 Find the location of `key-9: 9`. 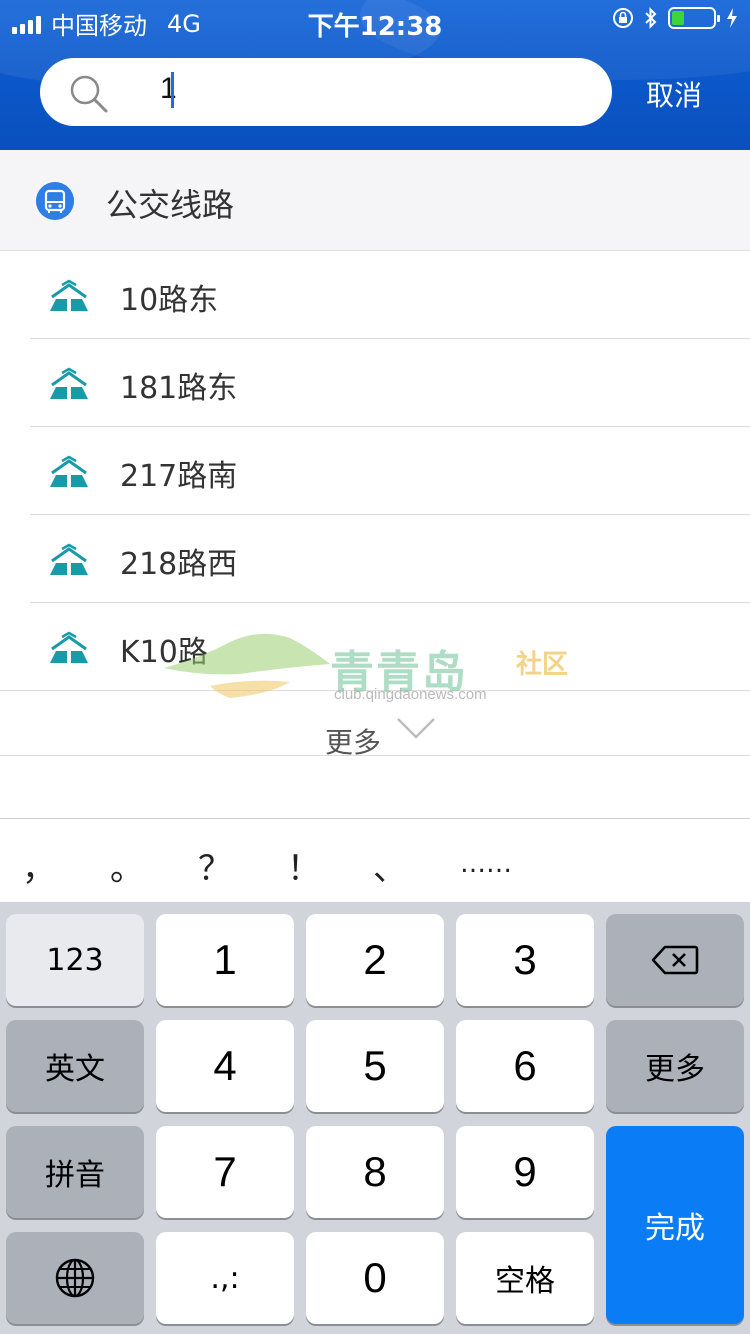

key-9: 9 is located at coordinates (525, 1172).